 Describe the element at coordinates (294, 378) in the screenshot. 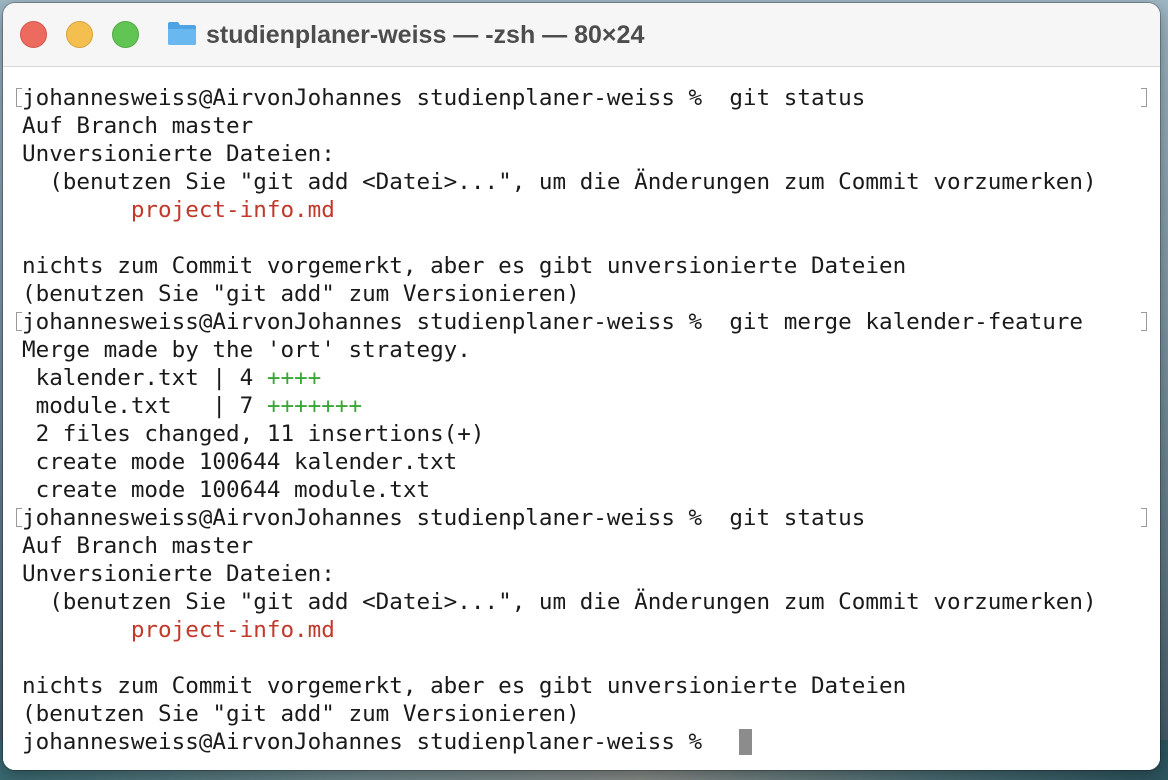

I see `insertions-marker: ++++` at that location.